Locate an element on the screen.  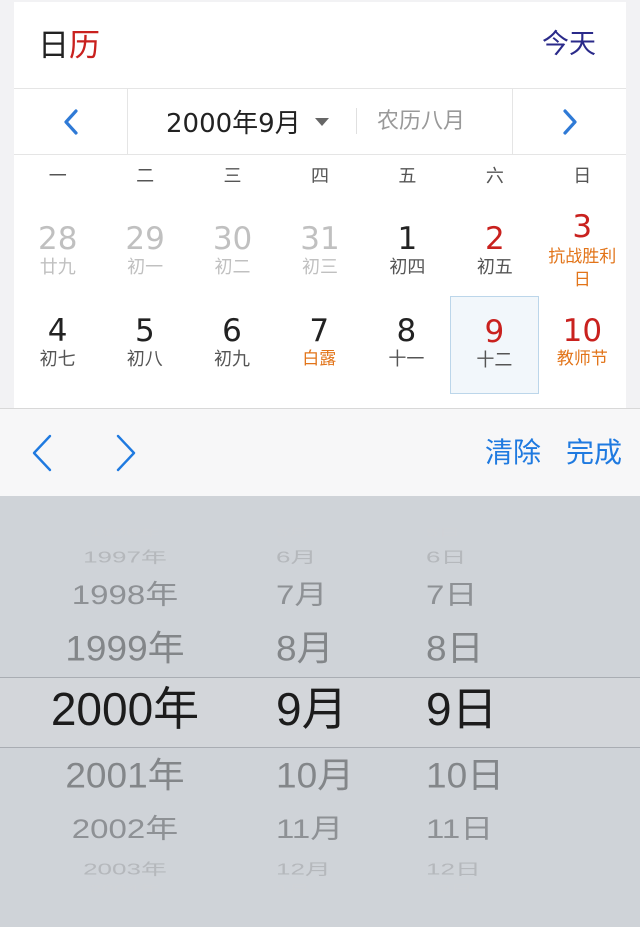
year-option: 1998年 is located at coordinates (125, 595).